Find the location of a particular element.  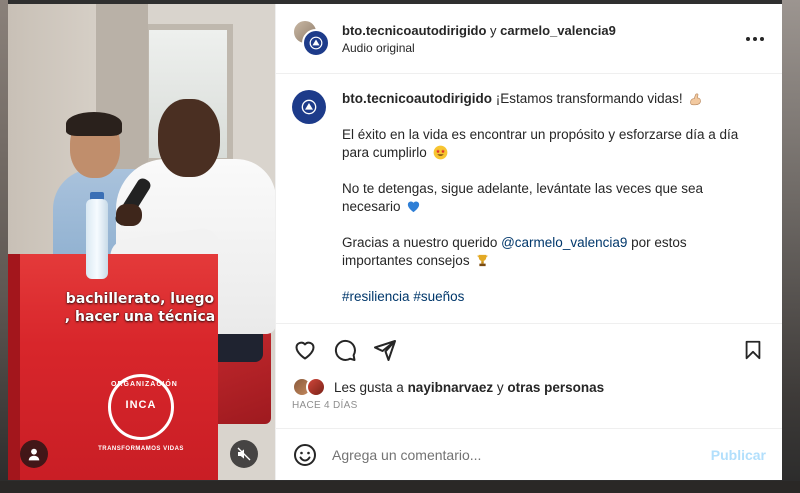

video-speaker-hand is located at coordinates (129, 215).